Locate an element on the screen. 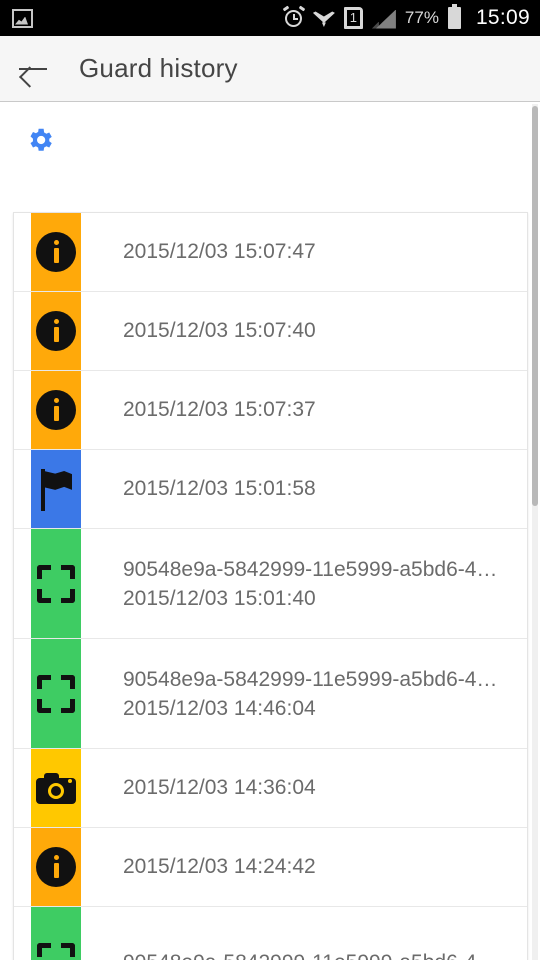 The height and width of the screenshot is (960, 540). status-bar-notifications is located at coordinates (148, 18).